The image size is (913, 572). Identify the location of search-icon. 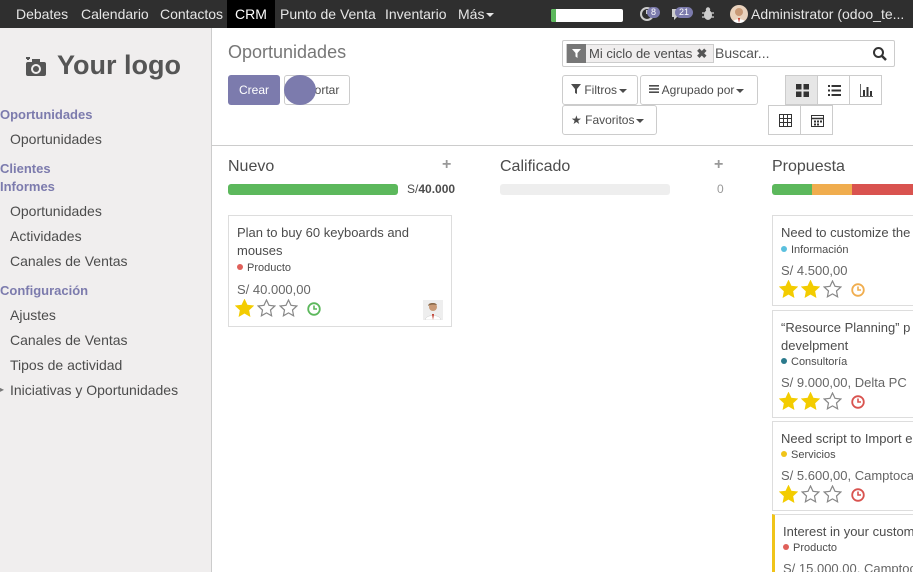
(880, 54).